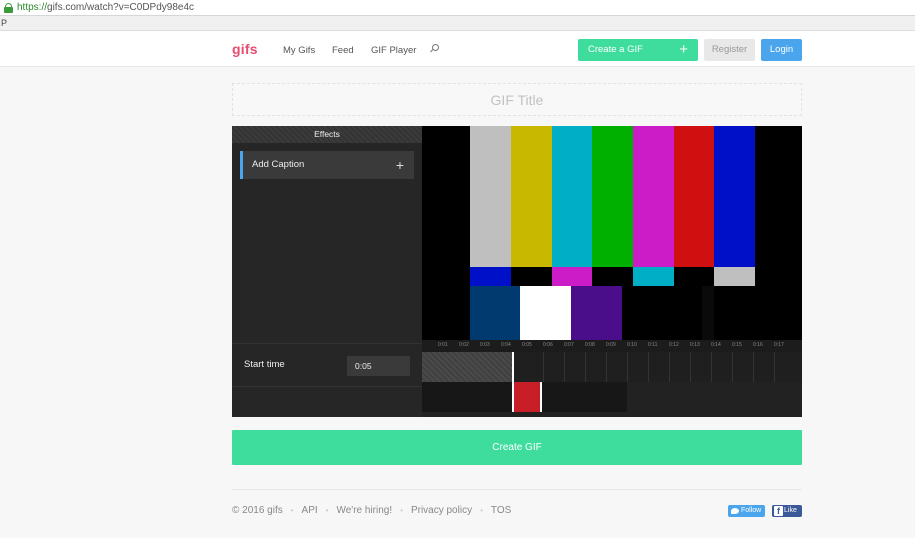 This screenshot has height=538, width=915. What do you see at coordinates (264, 364) in the screenshot?
I see `start-time-label: Start time` at bounding box center [264, 364].